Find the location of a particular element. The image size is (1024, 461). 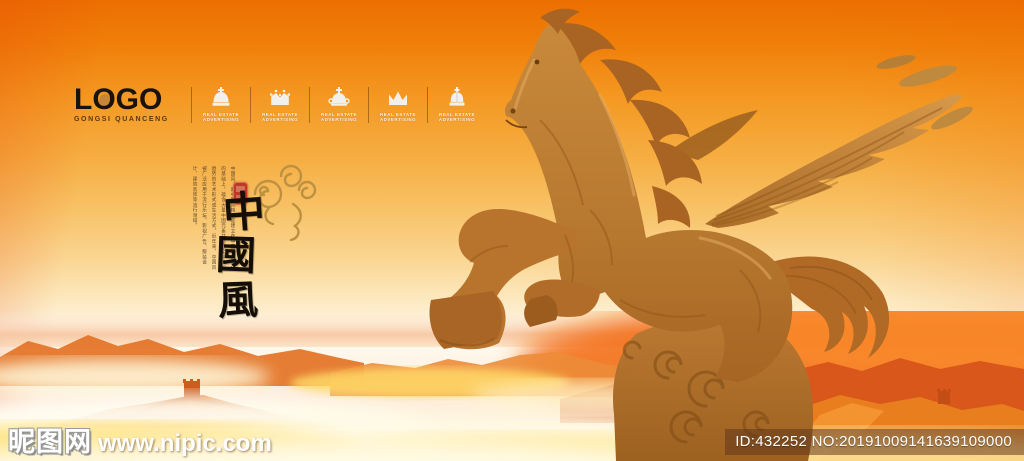

calligraphy-title: 中 國 風 is located at coordinates (236, 255).